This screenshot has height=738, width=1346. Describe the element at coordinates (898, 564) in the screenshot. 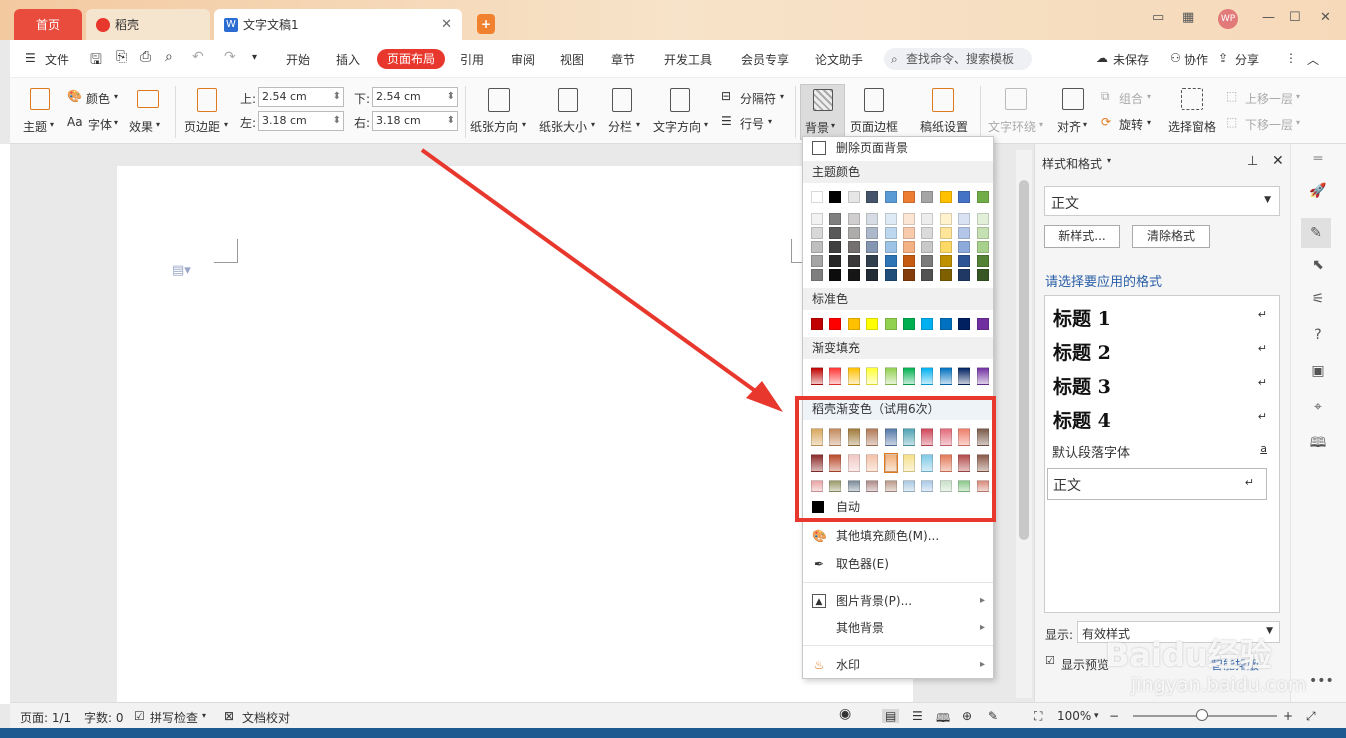

I see `color-picker-item: ✒ 取色器(E)` at that location.